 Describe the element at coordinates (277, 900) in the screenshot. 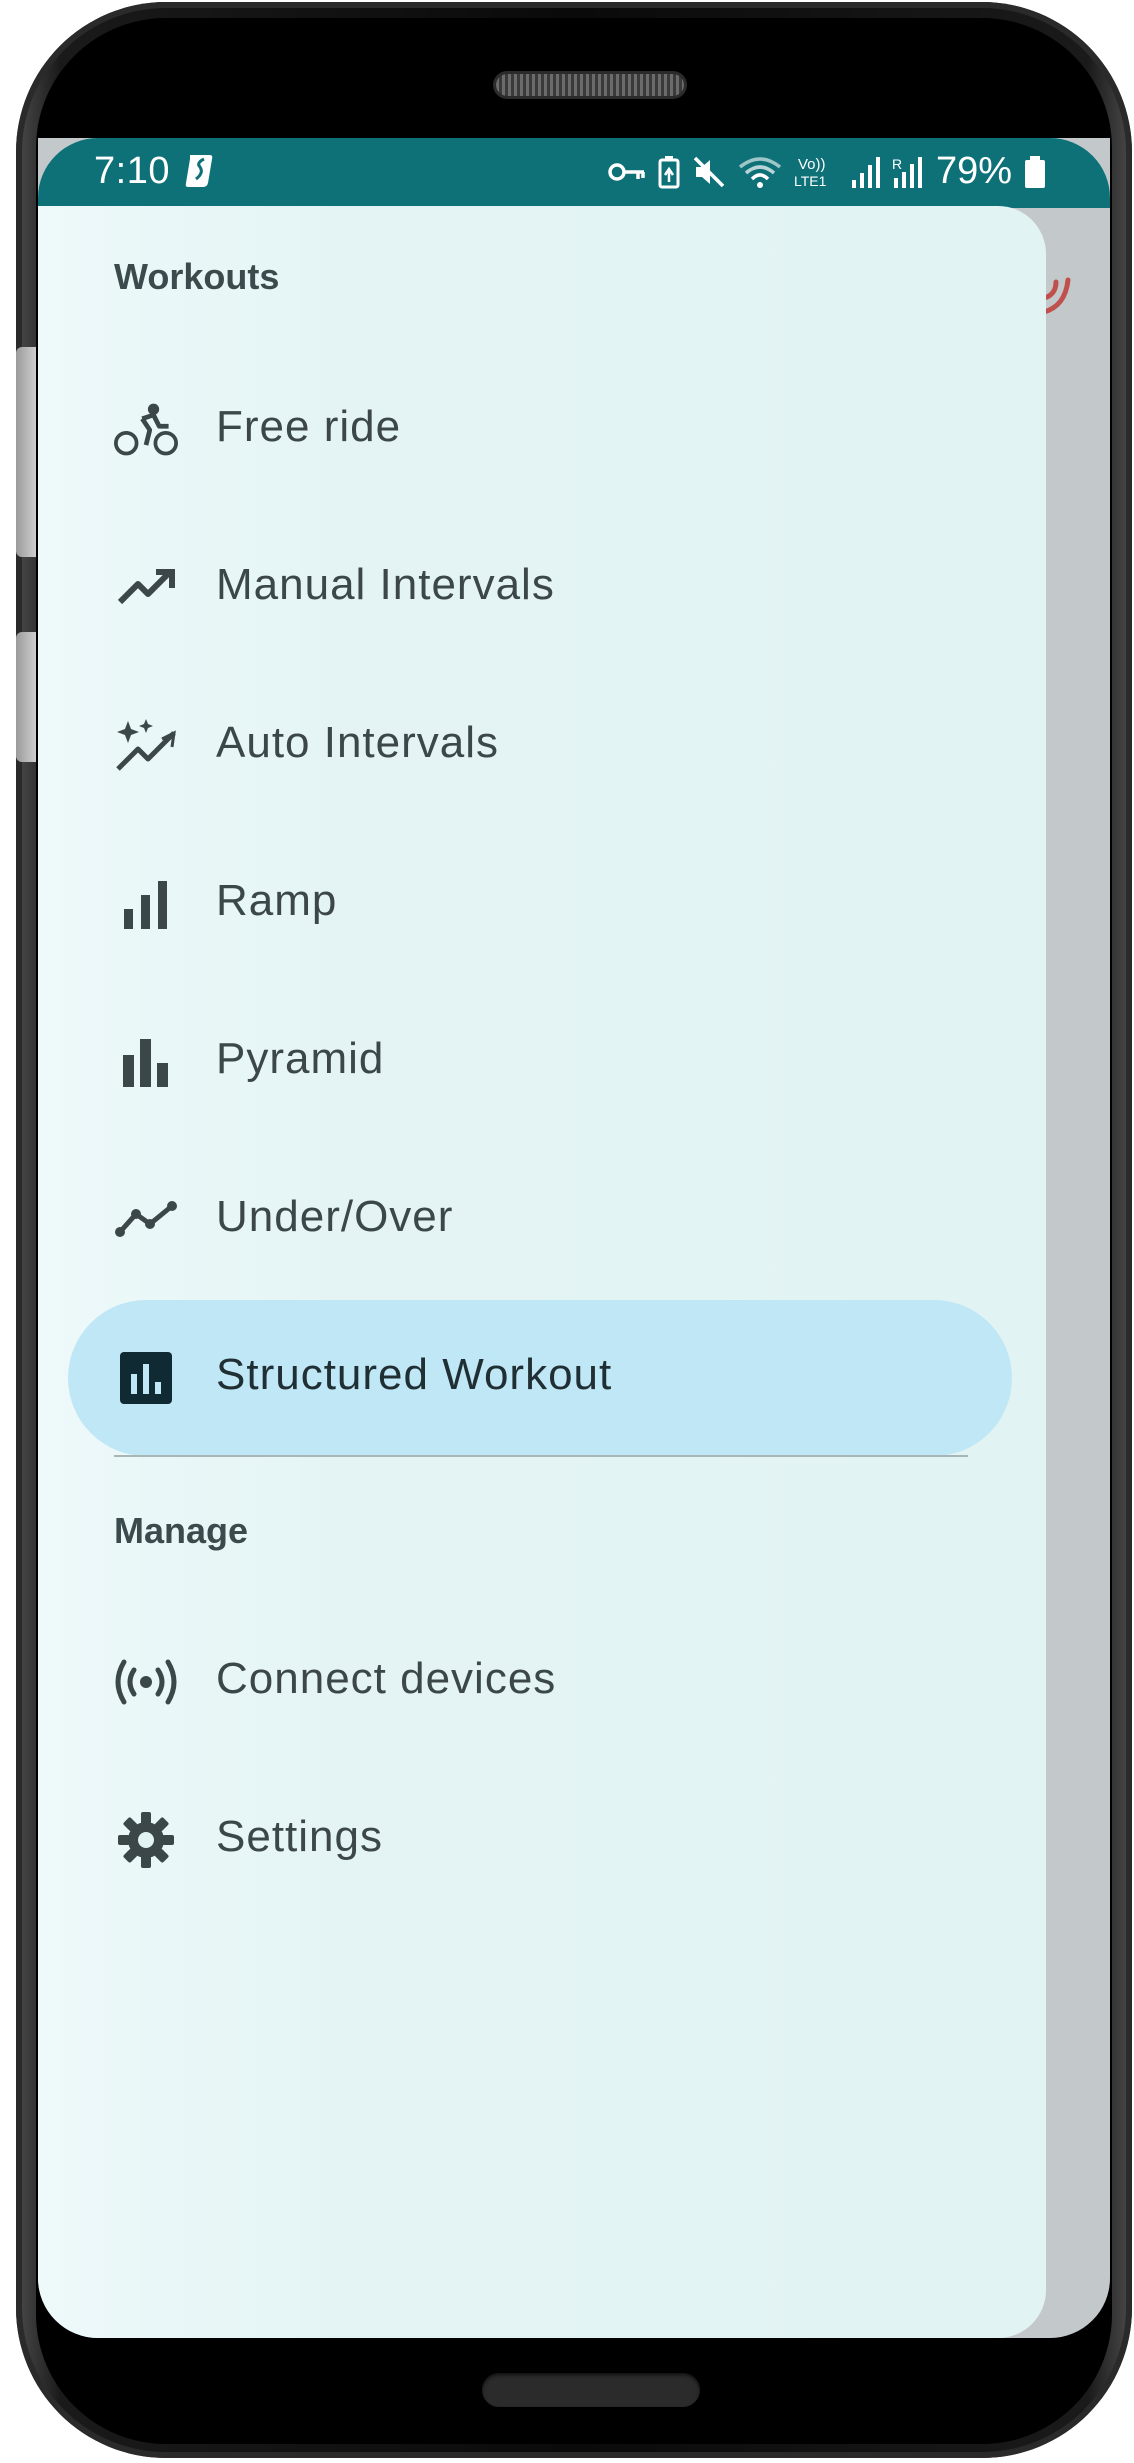

I see `nav-label: Ramp` at that location.